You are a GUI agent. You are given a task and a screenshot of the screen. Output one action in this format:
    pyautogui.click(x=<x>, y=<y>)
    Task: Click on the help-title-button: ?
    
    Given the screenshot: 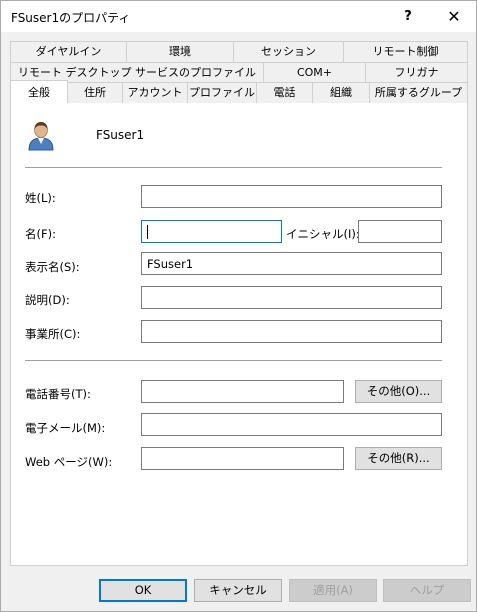 What is the action you would take?
    pyautogui.click(x=408, y=16)
    